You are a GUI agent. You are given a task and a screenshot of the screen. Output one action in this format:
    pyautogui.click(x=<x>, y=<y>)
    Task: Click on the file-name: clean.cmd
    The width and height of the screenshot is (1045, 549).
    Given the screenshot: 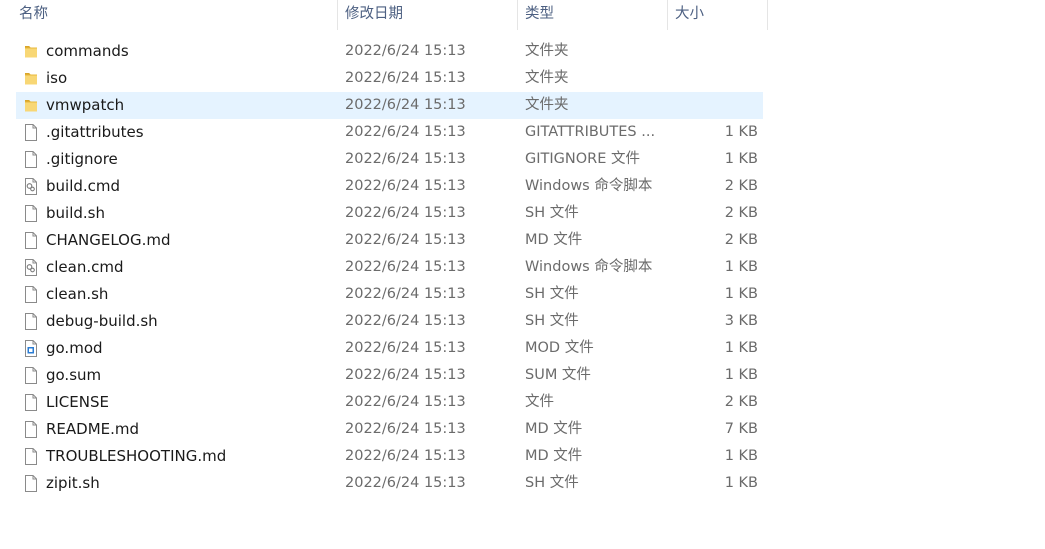 What is the action you would take?
    pyautogui.click(x=85, y=267)
    